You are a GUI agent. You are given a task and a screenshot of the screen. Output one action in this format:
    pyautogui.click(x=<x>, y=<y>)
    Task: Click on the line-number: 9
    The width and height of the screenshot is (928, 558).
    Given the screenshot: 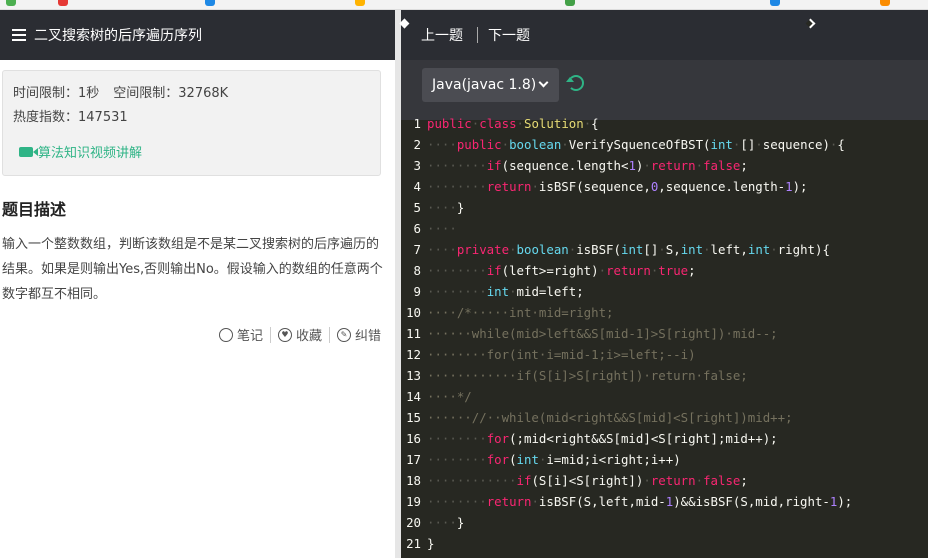 What is the action you would take?
    pyautogui.click(x=417, y=291)
    